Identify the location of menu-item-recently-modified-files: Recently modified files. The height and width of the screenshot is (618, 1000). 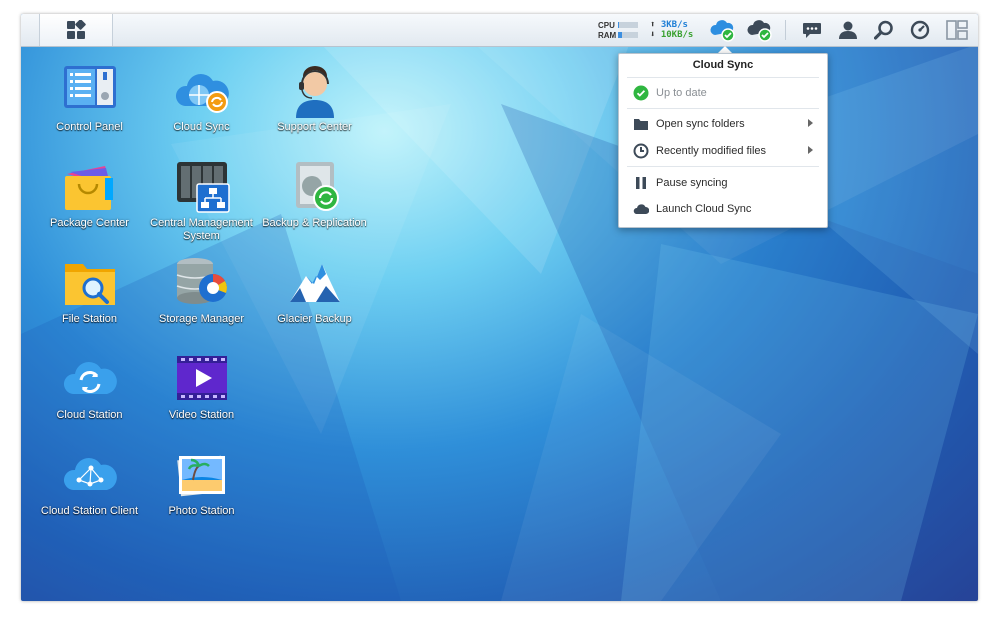
(723, 151).